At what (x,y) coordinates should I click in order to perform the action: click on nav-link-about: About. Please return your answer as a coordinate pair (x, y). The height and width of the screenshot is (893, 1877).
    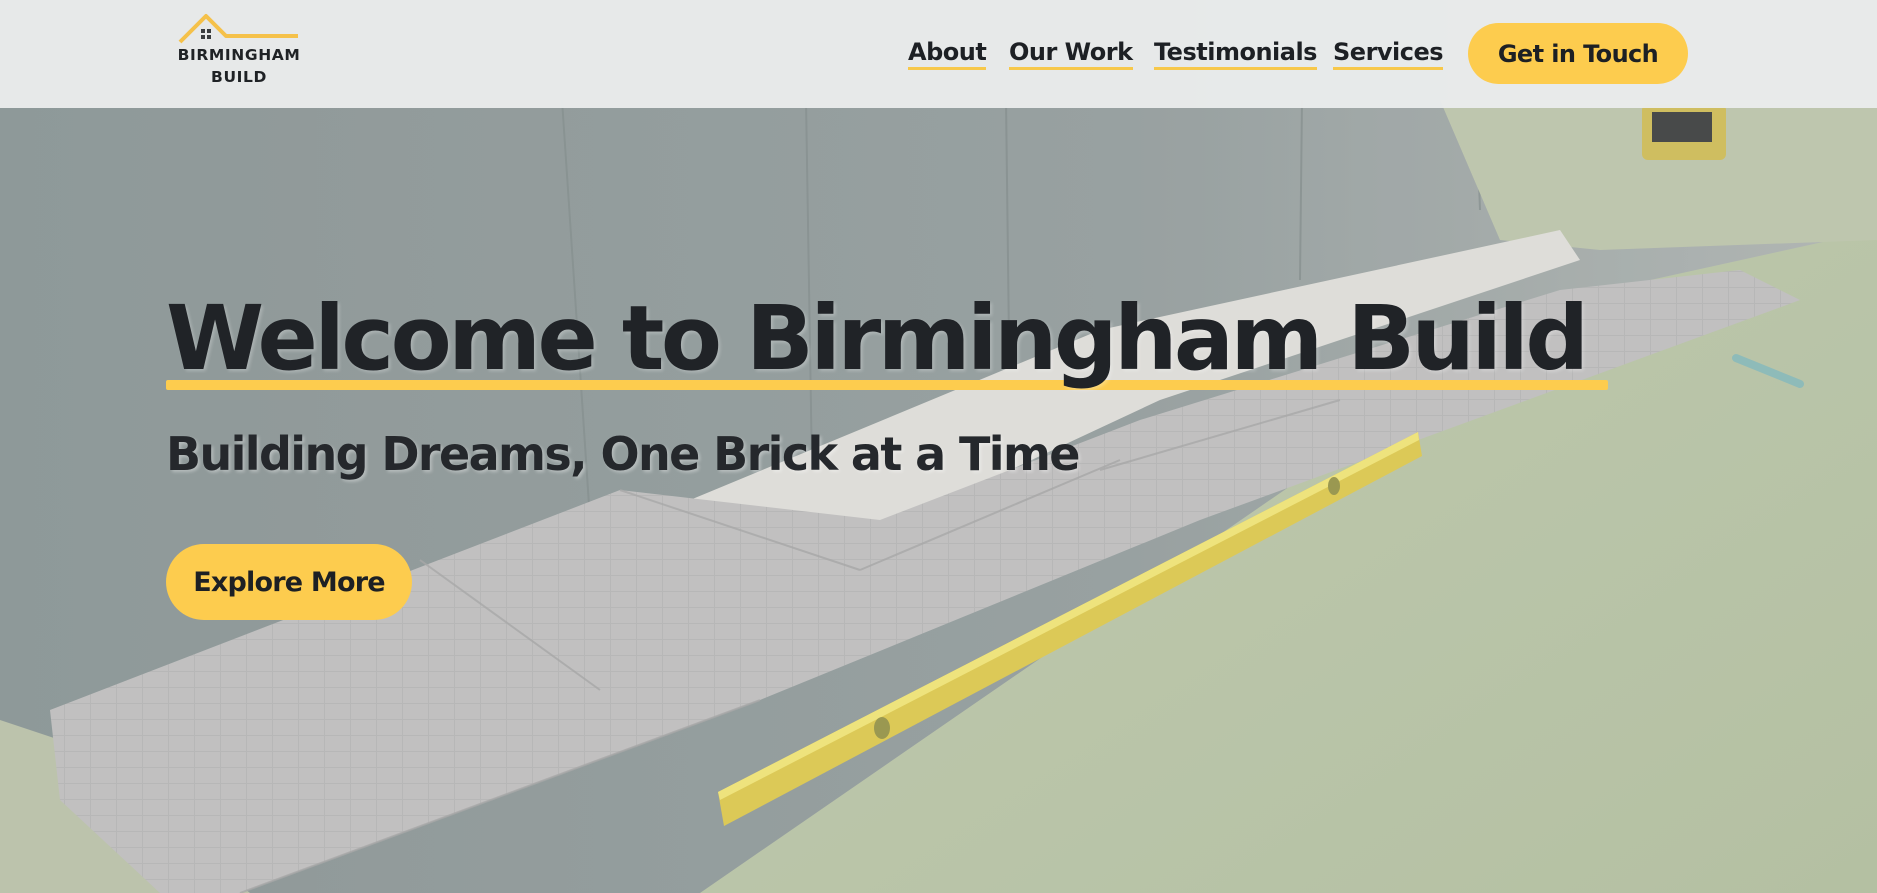
    Looking at the image, I should click on (947, 54).